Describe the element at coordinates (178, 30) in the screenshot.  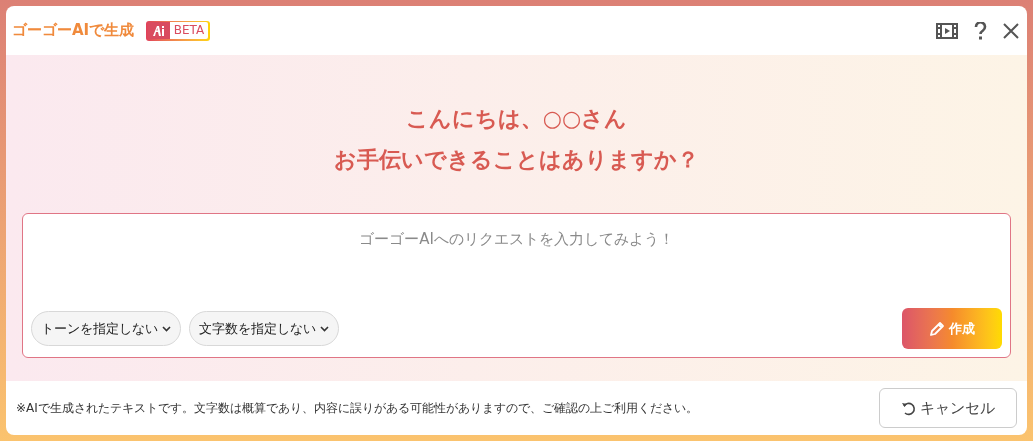
I see `beta-badge: BETA` at that location.